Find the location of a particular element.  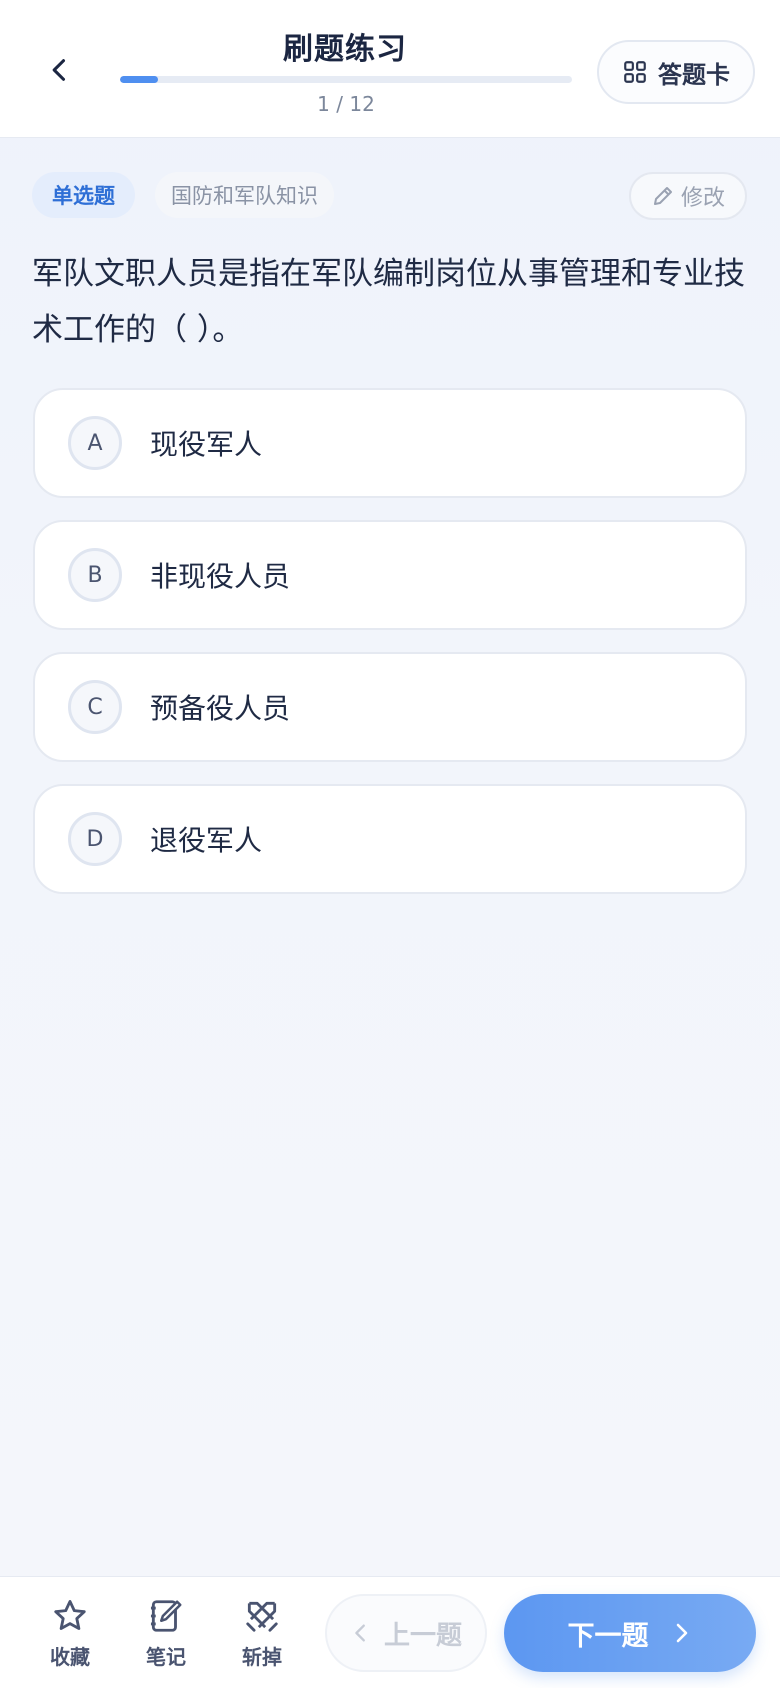

grid-icon is located at coordinates (635, 72).